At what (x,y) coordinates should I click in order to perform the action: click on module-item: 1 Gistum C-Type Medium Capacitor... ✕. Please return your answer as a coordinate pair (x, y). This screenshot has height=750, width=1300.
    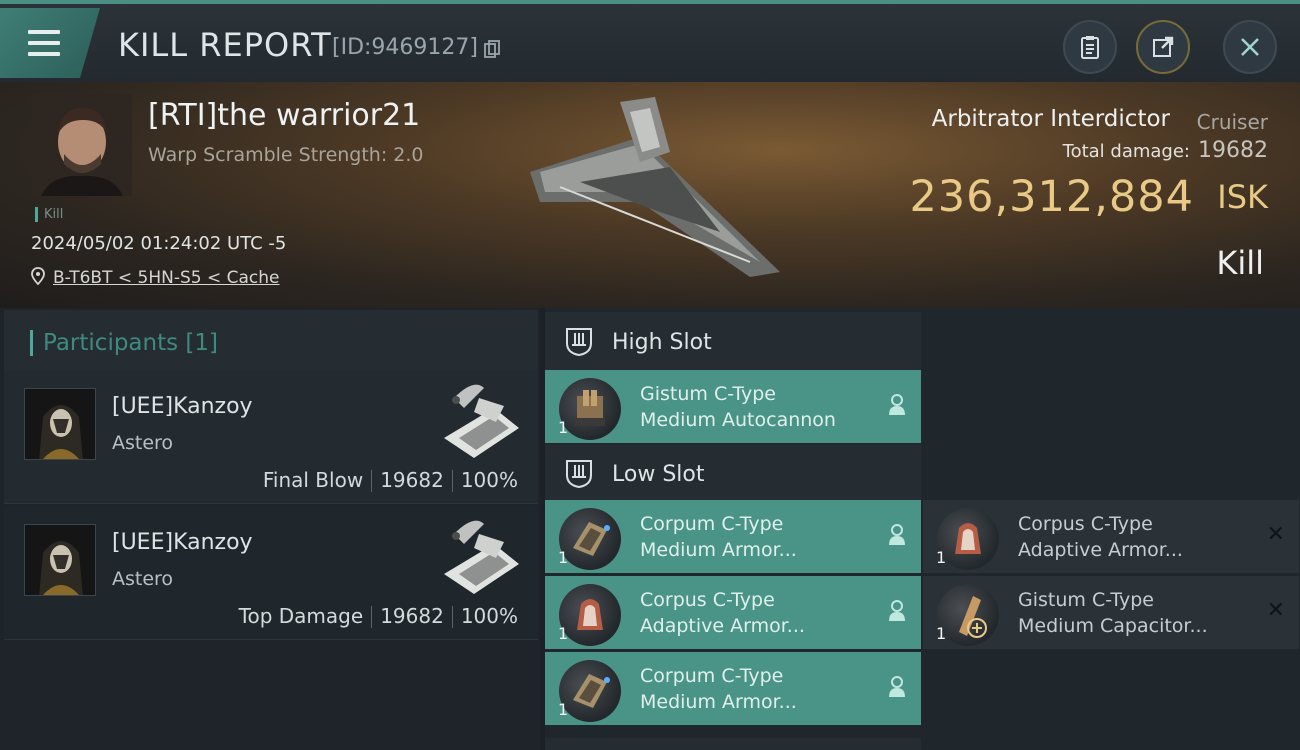
    Looking at the image, I should click on (1111, 612).